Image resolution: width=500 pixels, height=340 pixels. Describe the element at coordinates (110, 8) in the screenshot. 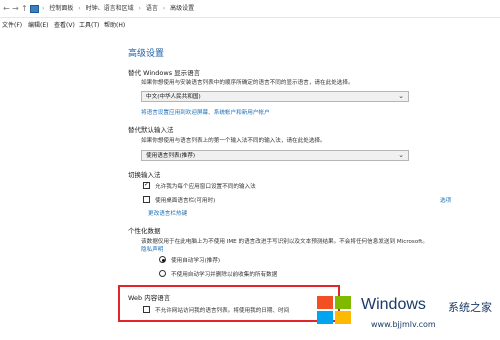

I see `breadcrumb-item-clock-language-region: 时钟、语言和区域` at that location.